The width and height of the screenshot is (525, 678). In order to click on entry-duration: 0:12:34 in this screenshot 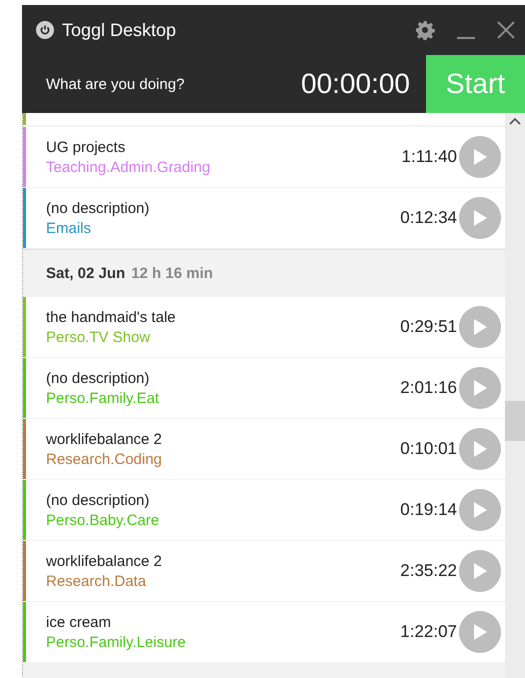, I will do `click(428, 218)`.